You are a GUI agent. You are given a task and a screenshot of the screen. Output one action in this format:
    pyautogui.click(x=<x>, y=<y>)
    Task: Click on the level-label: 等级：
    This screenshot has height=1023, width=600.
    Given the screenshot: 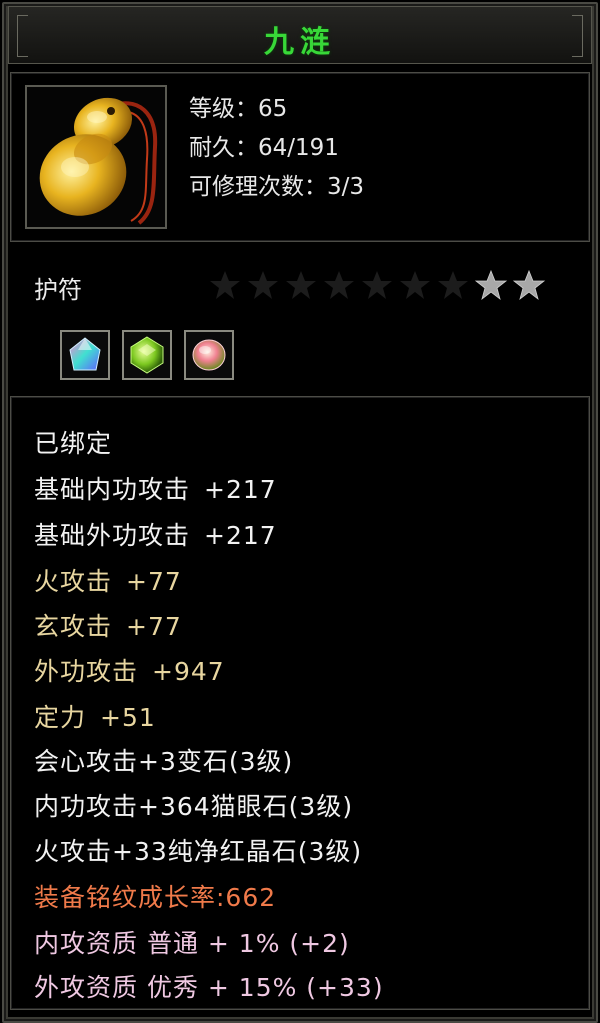 What is the action you would take?
    pyautogui.click(x=223, y=109)
    